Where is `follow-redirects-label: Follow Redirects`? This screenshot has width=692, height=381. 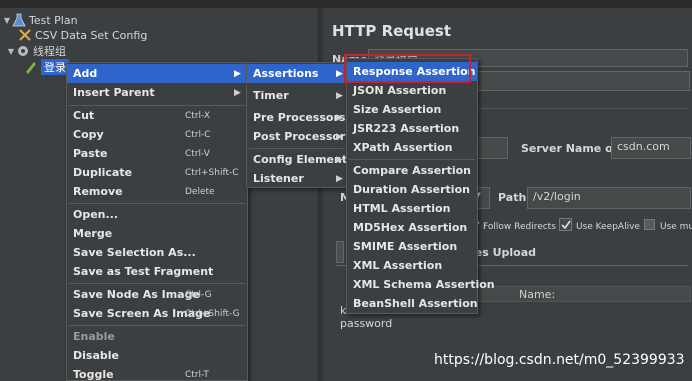
follow-redirects-label: Follow Redirects is located at coordinates (519, 227).